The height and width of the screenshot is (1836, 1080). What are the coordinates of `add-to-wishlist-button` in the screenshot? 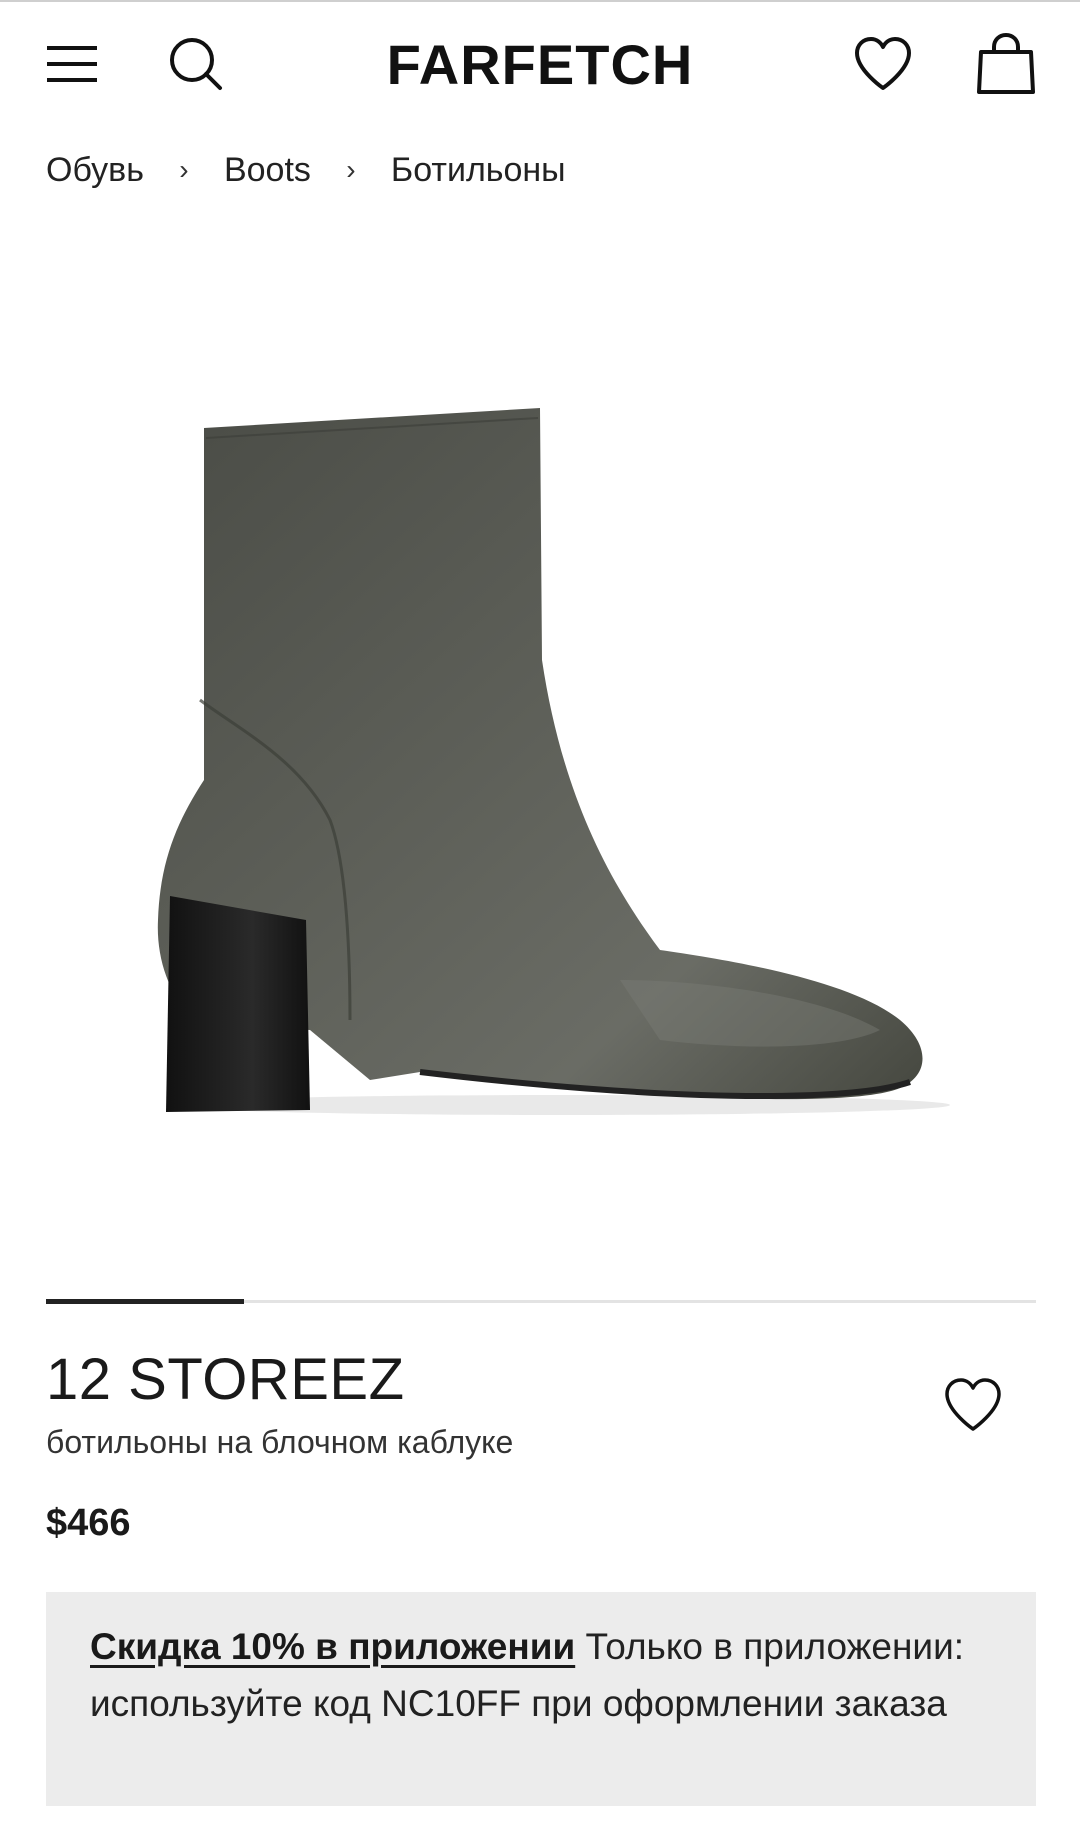 It's located at (973, 1405).